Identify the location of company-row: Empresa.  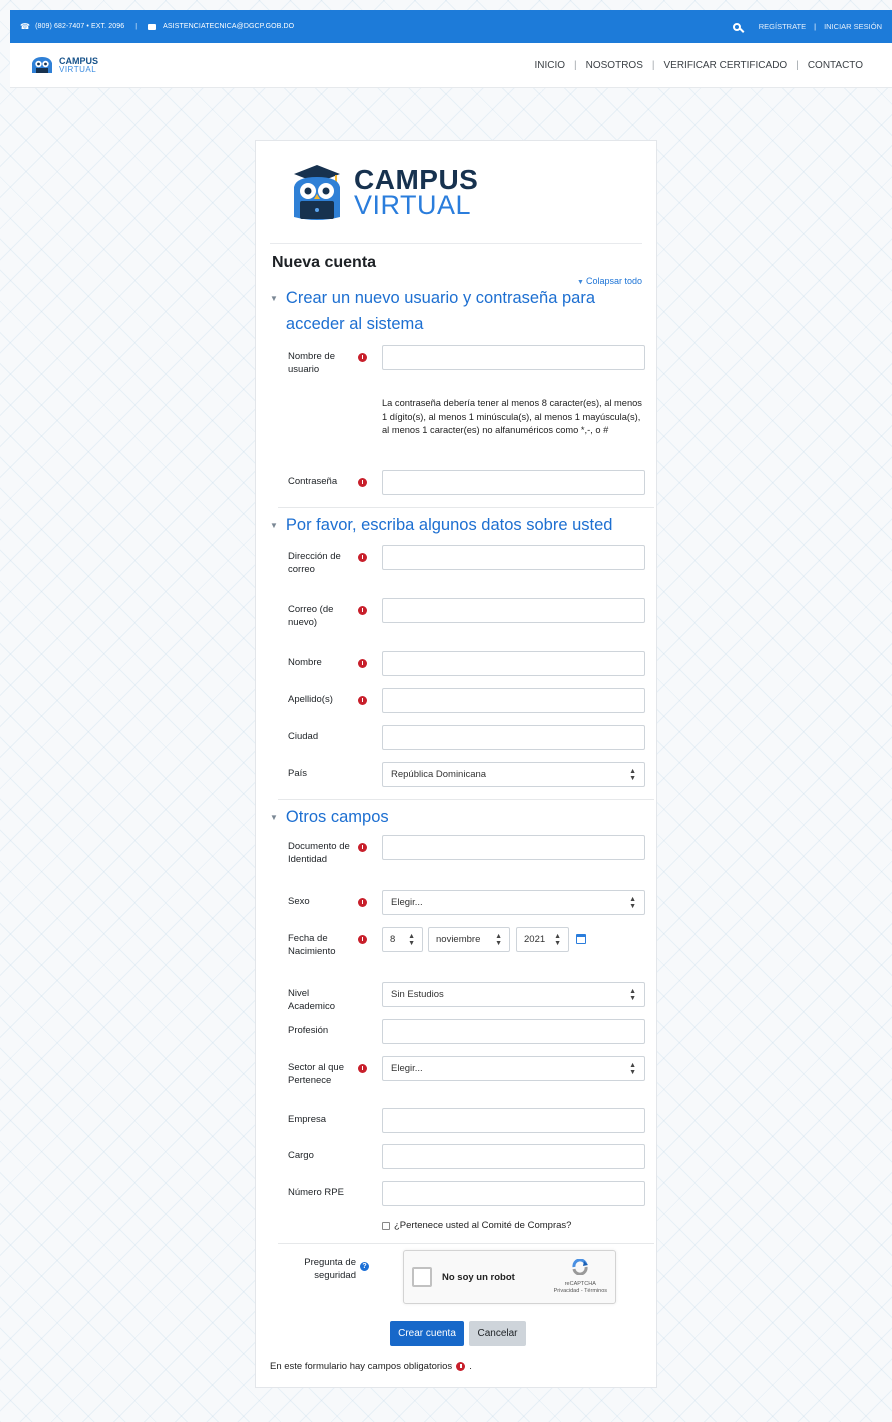
(457, 1121).